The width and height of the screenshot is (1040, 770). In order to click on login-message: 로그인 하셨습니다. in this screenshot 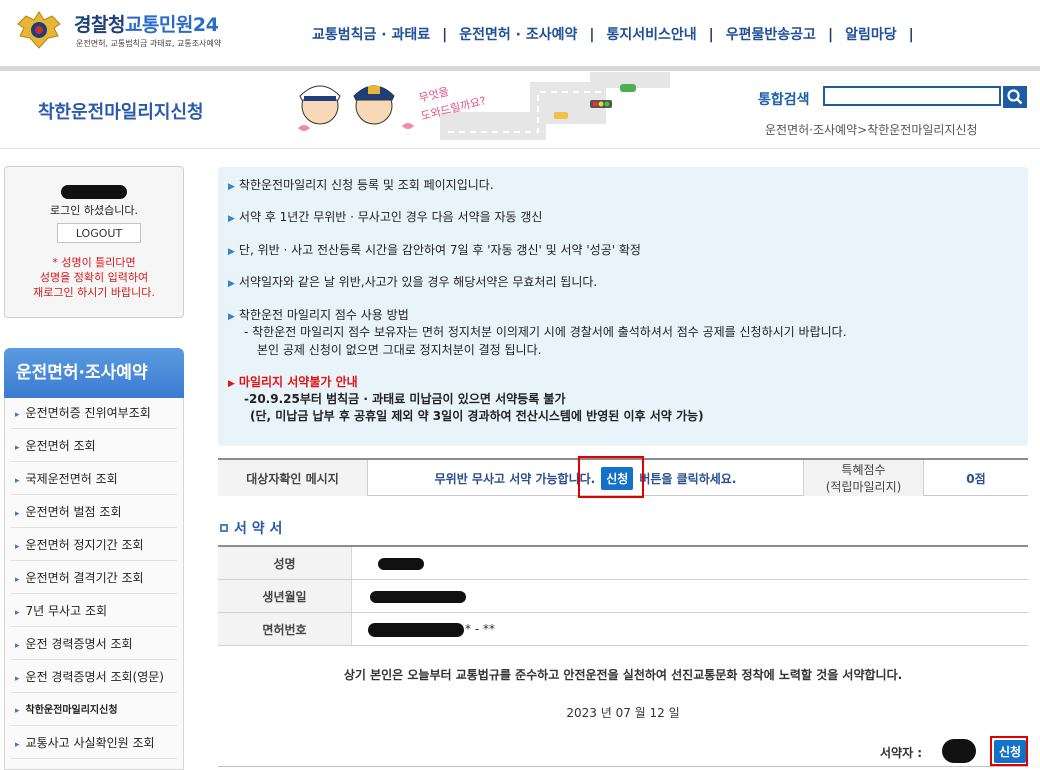, I will do `click(94, 210)`.